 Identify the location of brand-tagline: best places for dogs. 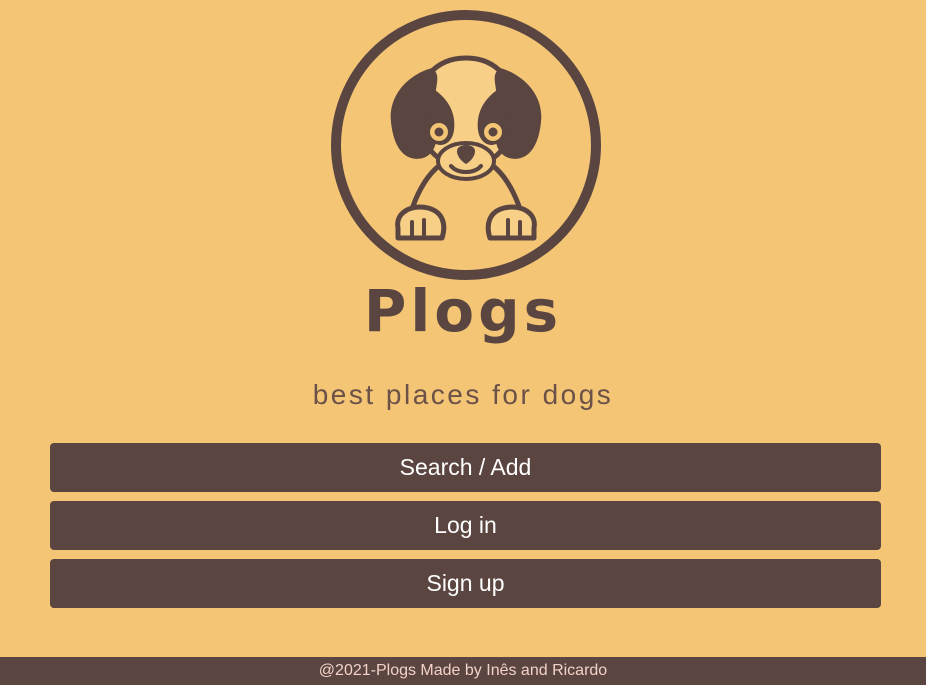
(463, 394).